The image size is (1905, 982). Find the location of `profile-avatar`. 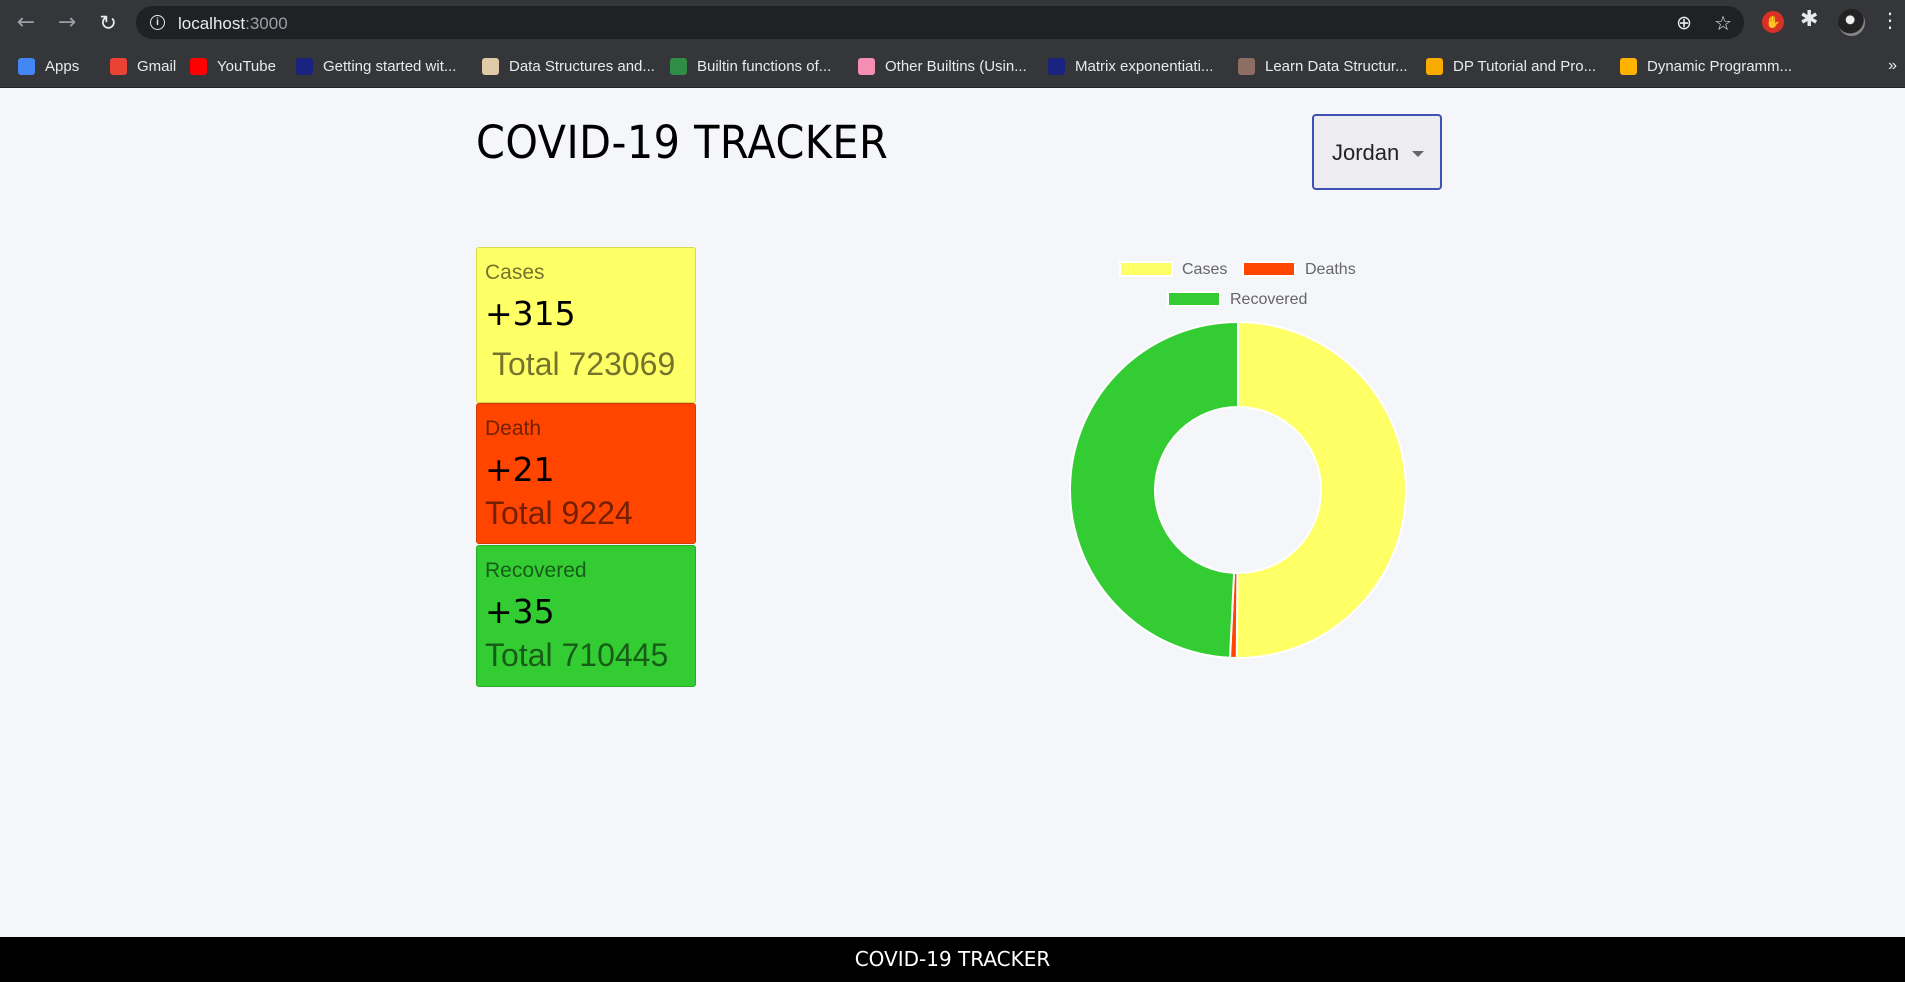

profile-avatar is located at coordinates (1851, 22).